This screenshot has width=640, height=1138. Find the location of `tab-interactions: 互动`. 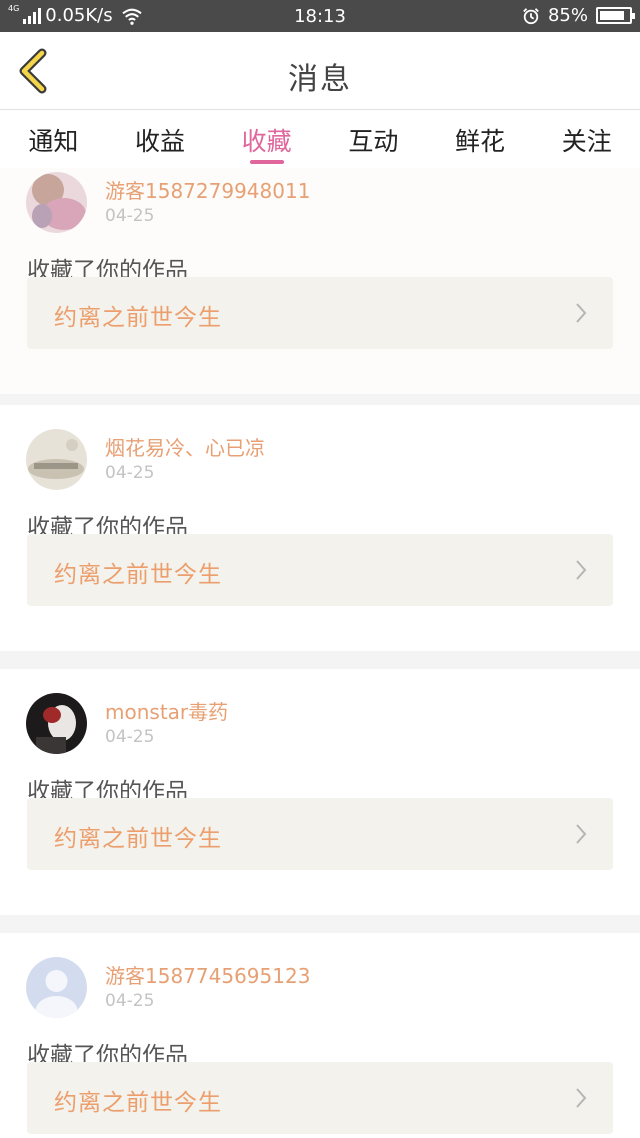

tab-interactions: 互动 is located at coordinates (373, 139).